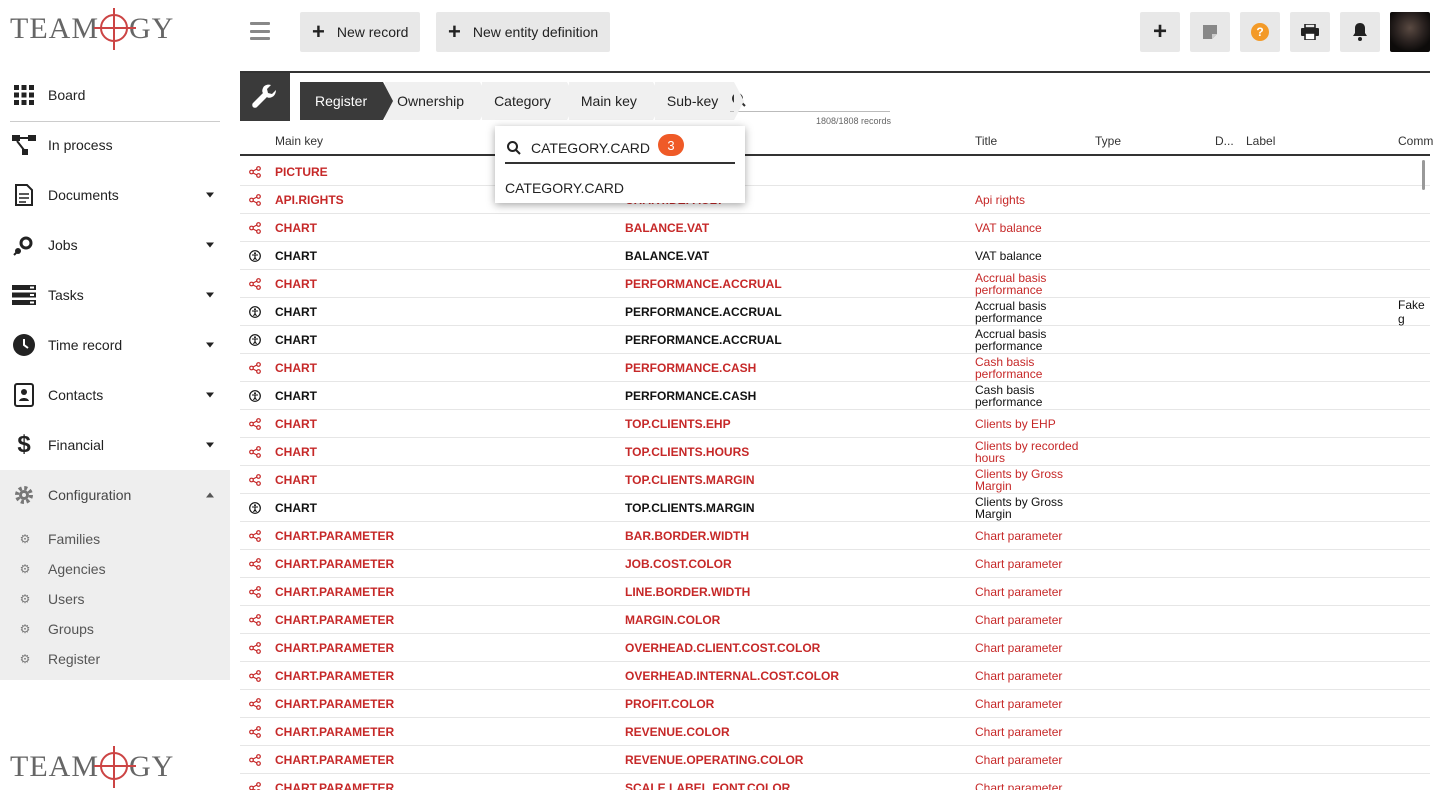 The height and width of the screenshot is (805, 1440). What do you see at coordinates (115, 445) in the screenshot?
I see `nav-financial: $ Financial` at bounding box center [115, 445].